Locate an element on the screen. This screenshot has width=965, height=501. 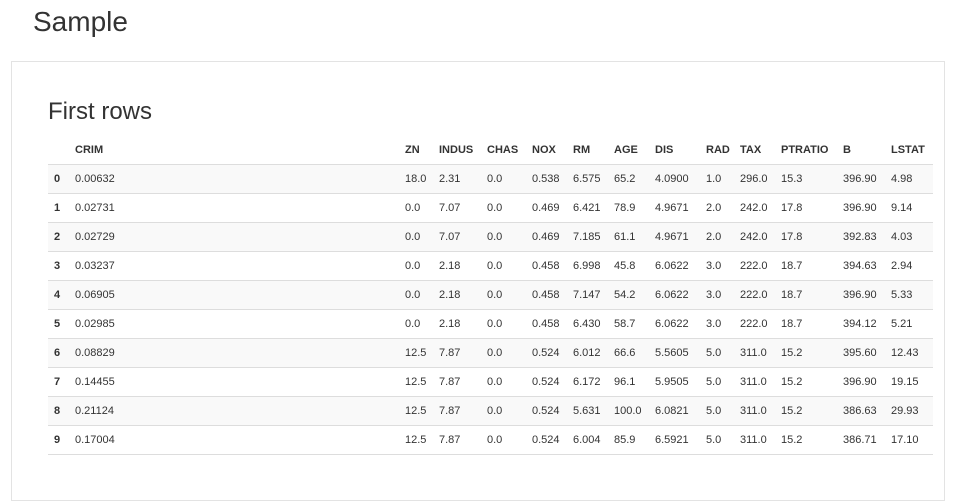
row-index-cell: 0 is located at coordinates (60, 179).